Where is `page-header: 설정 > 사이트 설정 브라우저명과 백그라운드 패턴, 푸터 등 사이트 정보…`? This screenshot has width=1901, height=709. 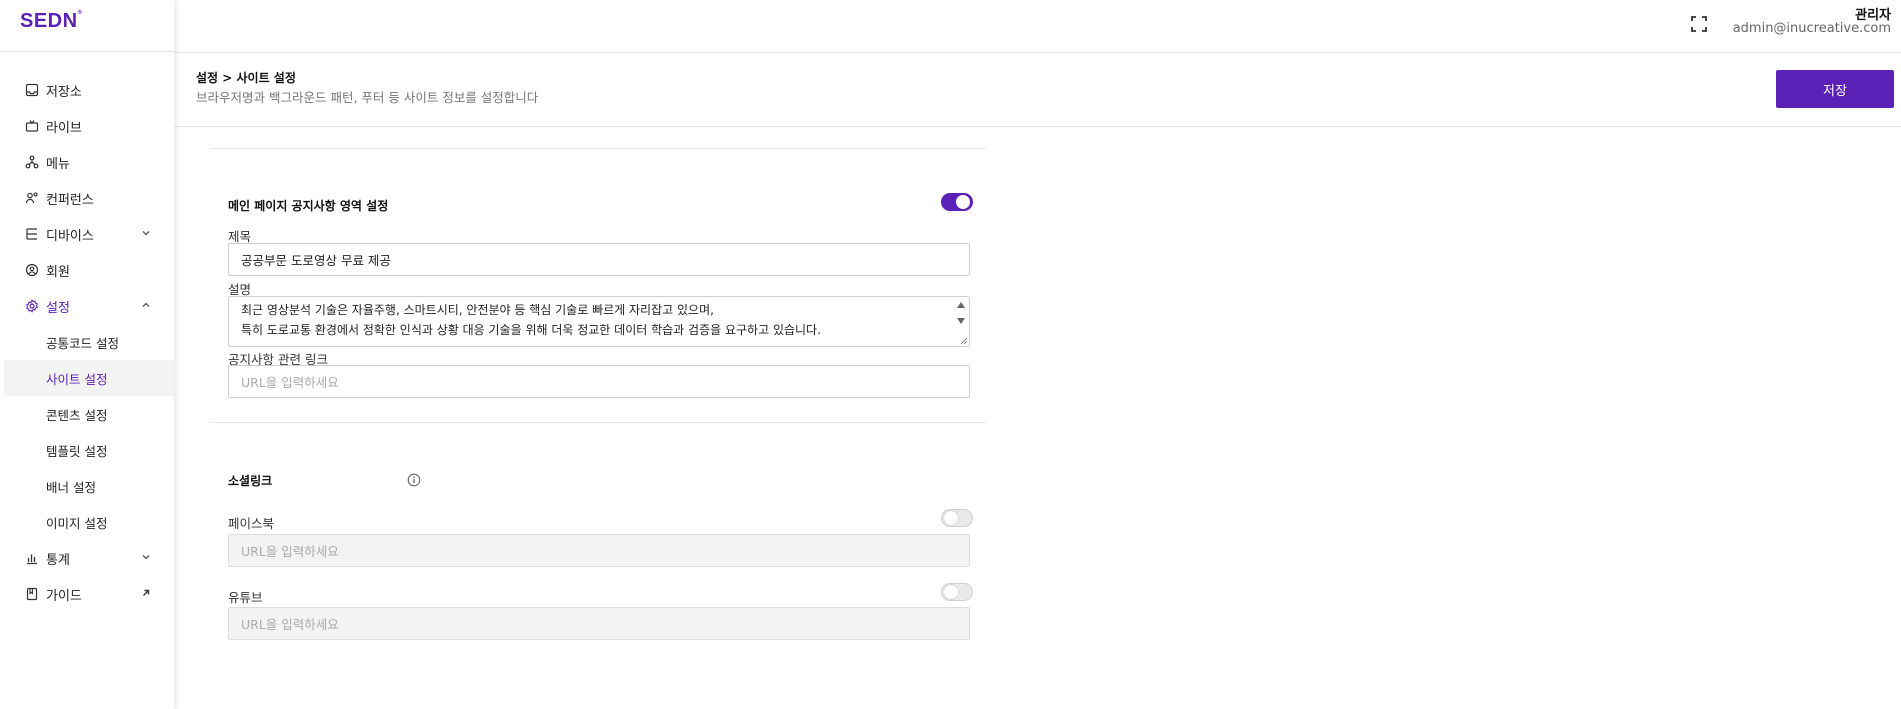
page-header: 설정 > 사이트 설정 브라우저명과 백그라운드 패턴, 푸터 등 사이트 정보… is located at coordinates (1037, 90).